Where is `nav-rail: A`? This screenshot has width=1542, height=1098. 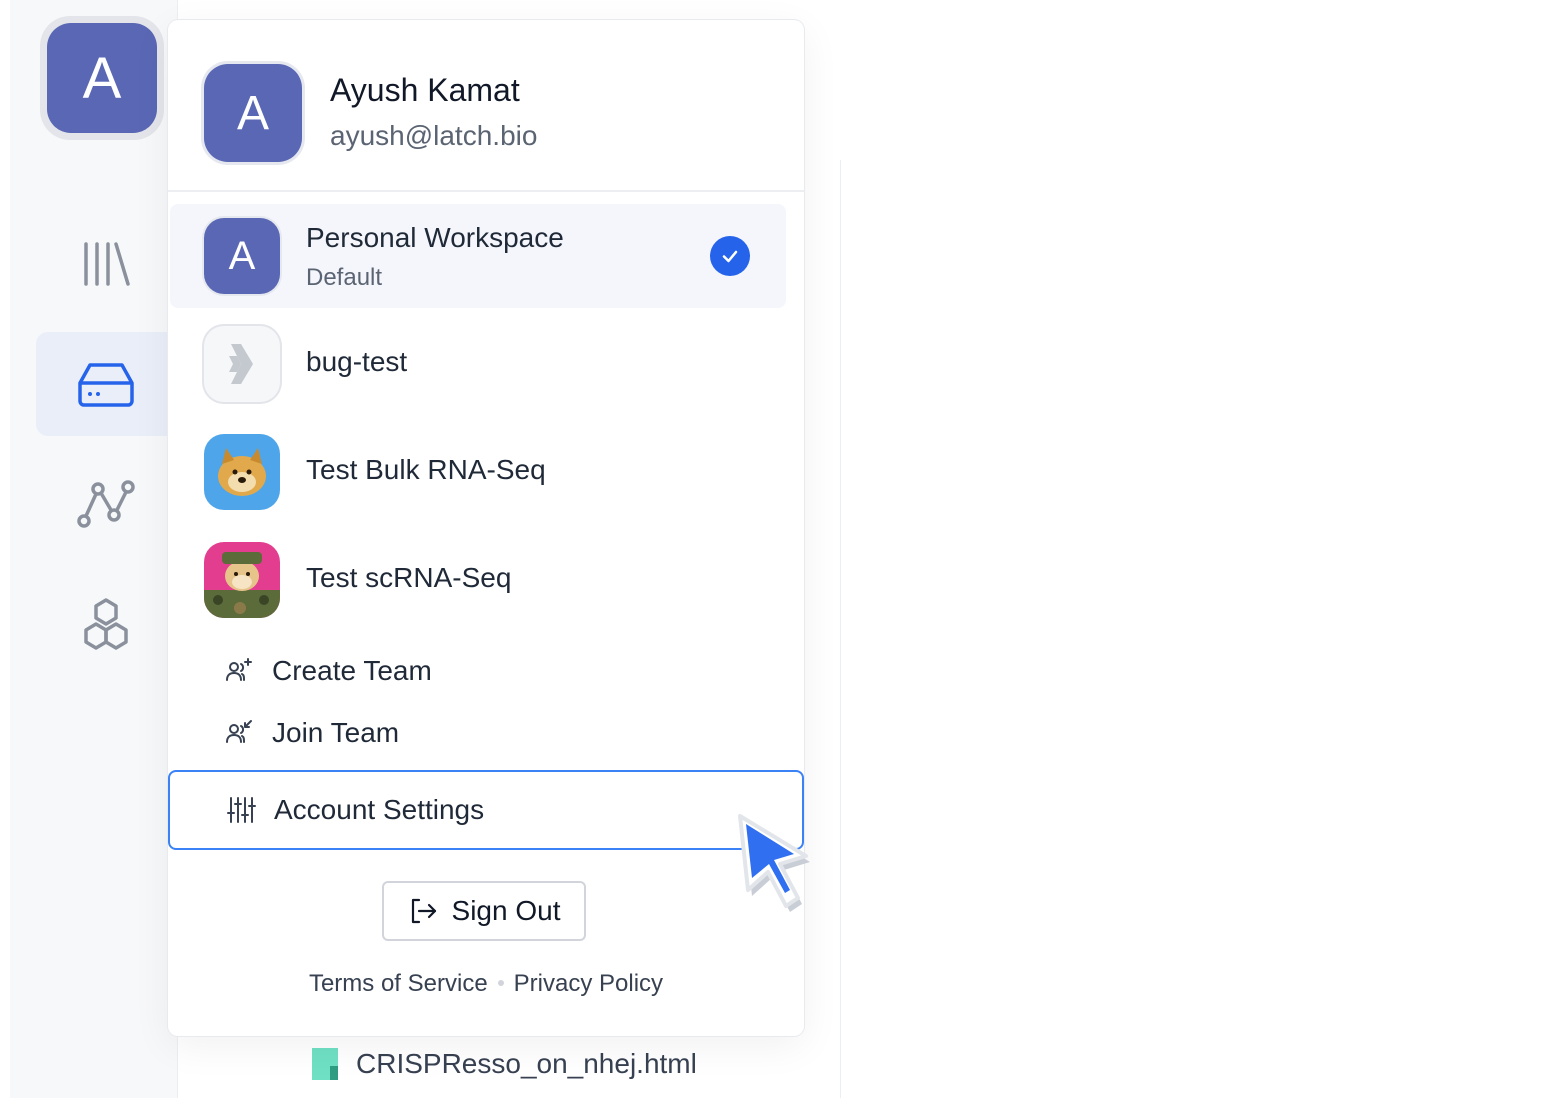 nav-rail: A is located at coordinates (94, 549).